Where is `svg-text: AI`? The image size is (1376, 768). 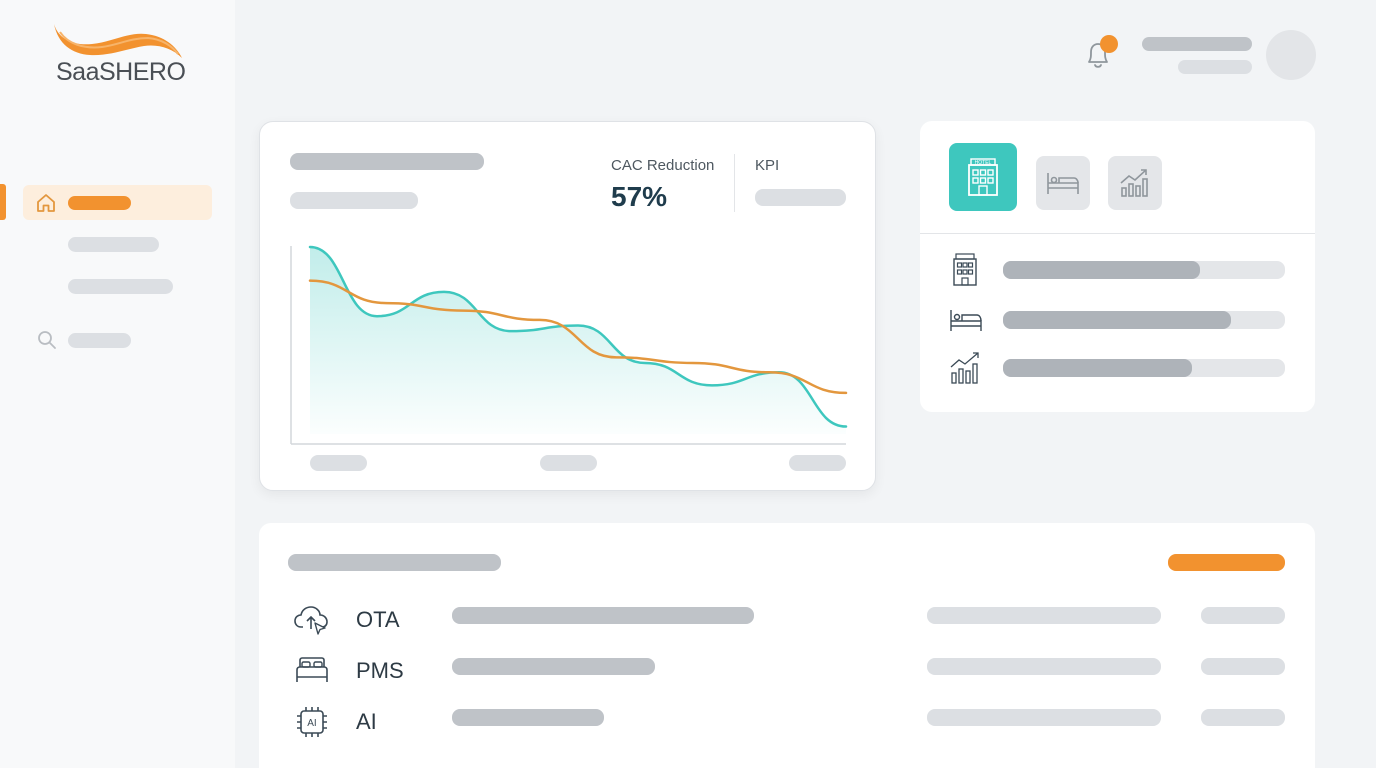 svg-text: AI is located at coordinates (311, 723).